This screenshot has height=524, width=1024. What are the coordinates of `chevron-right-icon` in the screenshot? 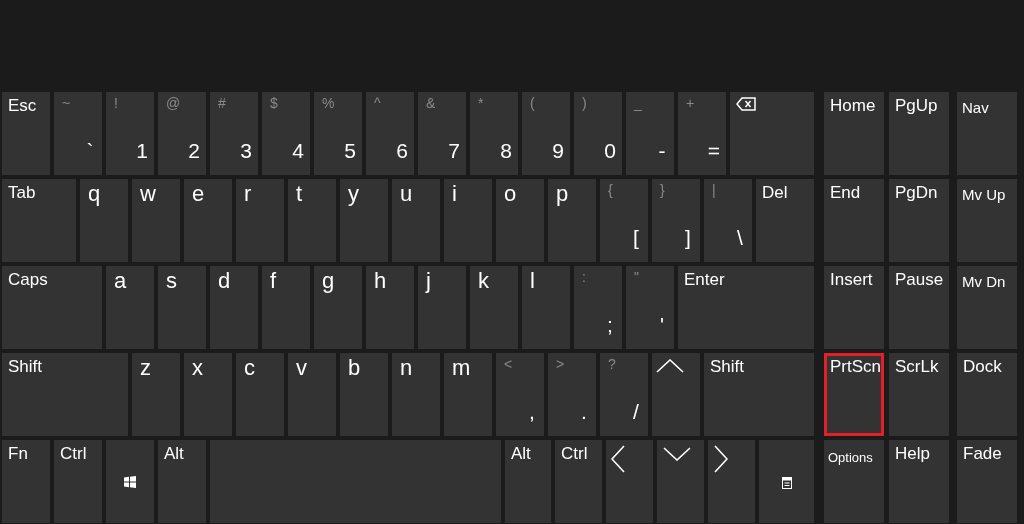 It's located at (721, 459).